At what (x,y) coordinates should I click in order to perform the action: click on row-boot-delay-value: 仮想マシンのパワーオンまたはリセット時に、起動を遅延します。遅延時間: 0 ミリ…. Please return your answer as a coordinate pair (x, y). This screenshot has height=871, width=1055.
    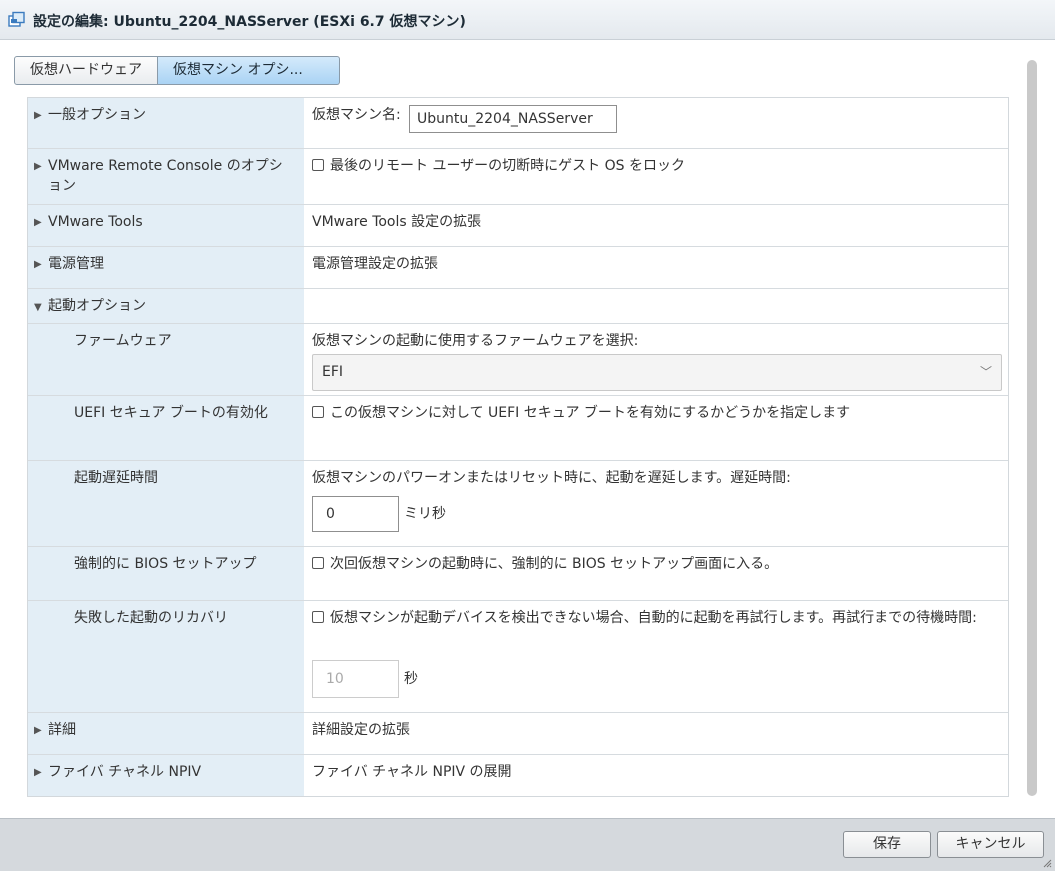
    Looking at the image, I should click on (656, 503).